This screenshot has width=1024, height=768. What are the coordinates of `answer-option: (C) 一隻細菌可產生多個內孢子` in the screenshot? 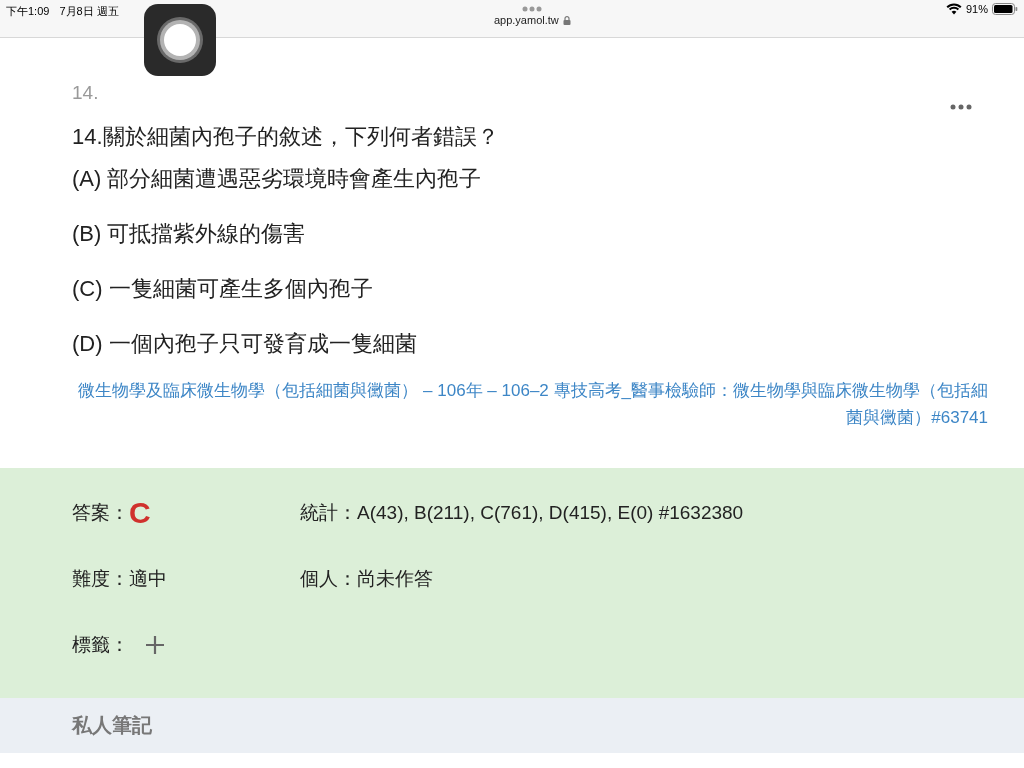 It's located at (530, 289).